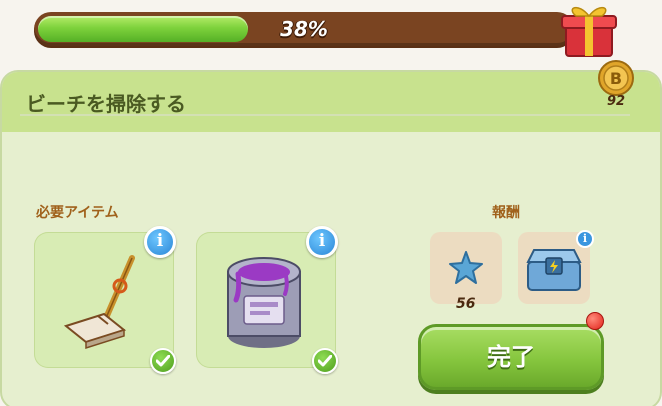 Image resolution: width=662 pixels, height=406 pixels. What do you see at coordinates (554, 270) in the screenshot?
I see `energy-chest-icon` at bounding box center [554, 270].